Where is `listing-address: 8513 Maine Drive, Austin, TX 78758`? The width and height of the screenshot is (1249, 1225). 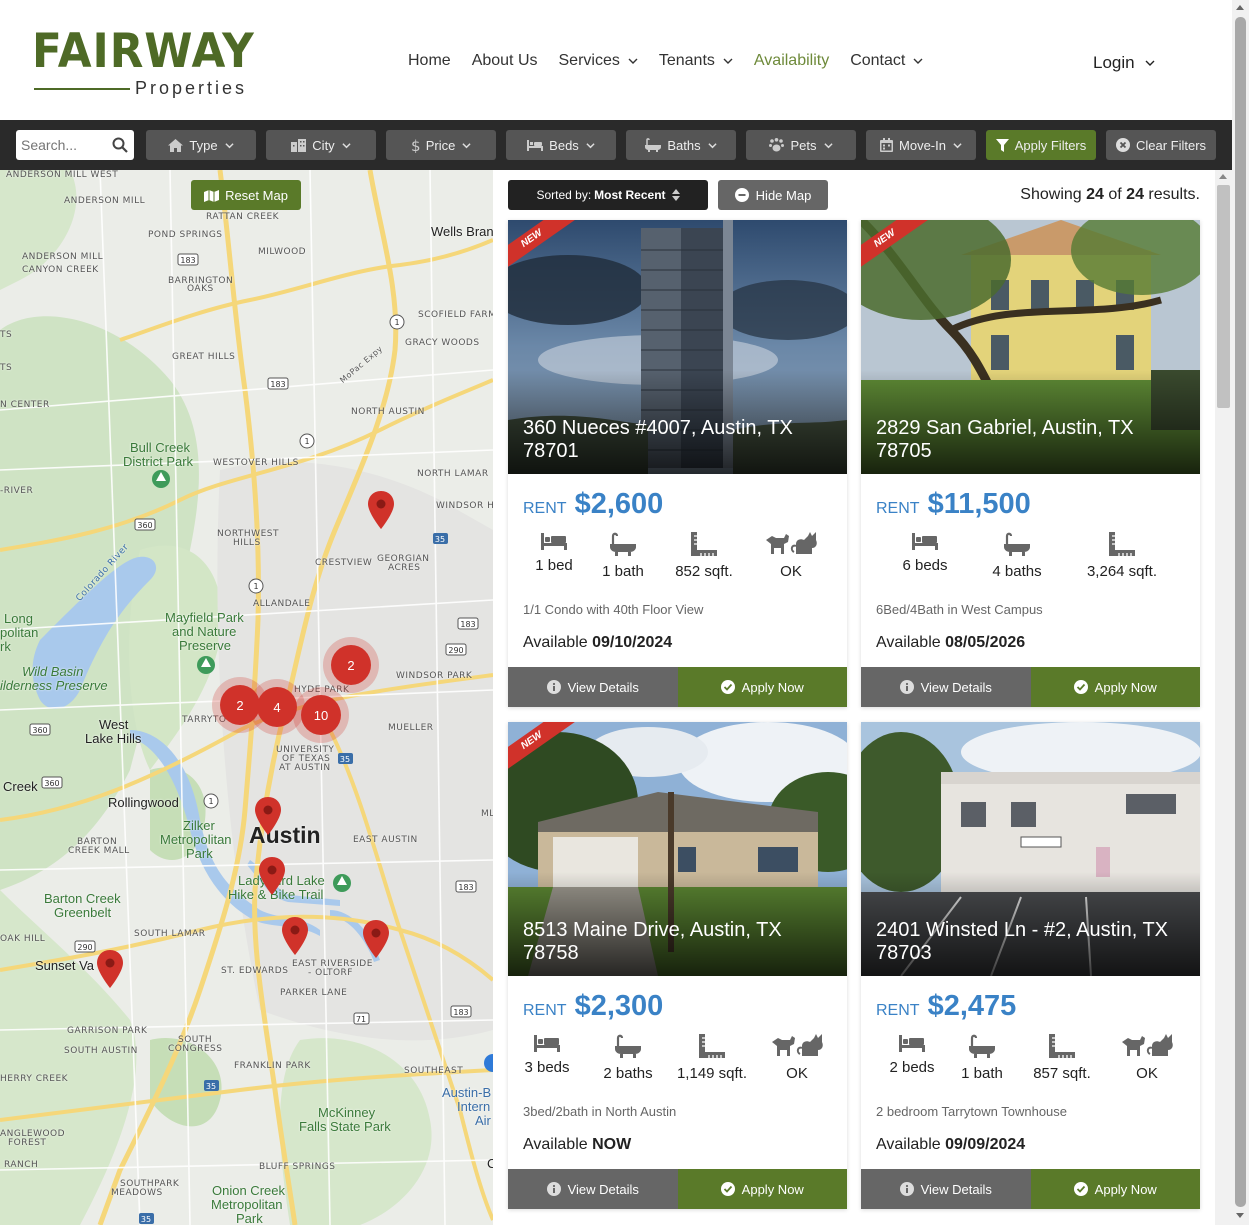
listing-address: 8513 Maine Drive, Austin, TX 78758 is located at coordinates (678, 942).